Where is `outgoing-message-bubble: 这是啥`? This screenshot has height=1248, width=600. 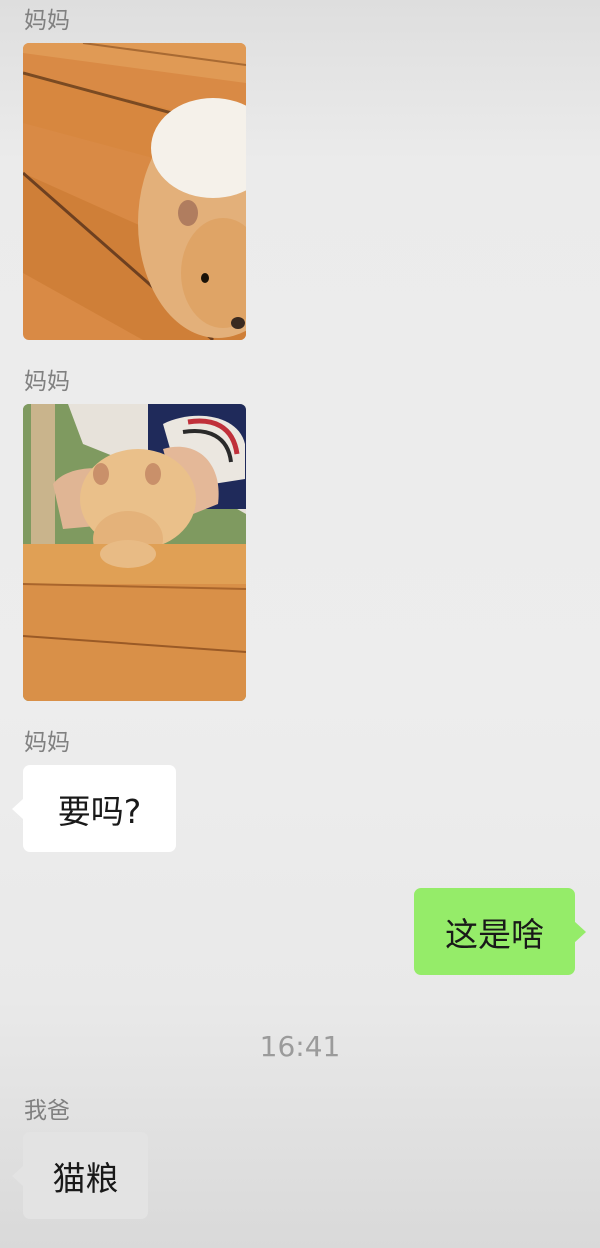 outgoing-message-bubble: 这是啥 is located at coordinates (500, 931).